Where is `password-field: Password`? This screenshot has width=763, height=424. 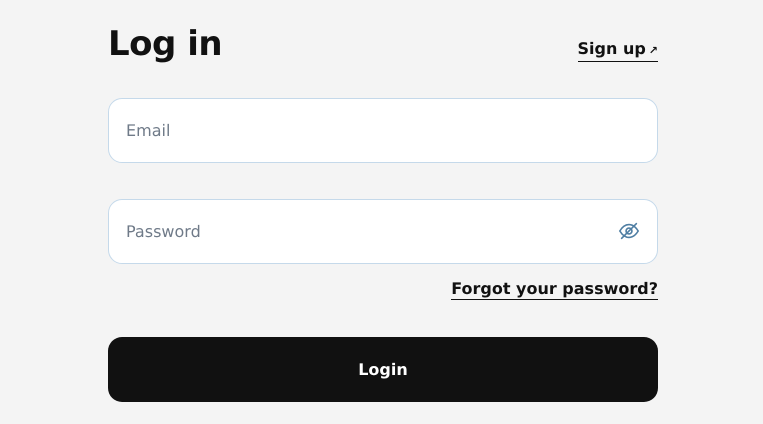 password-field: Password is located at coordinates (383, 231).